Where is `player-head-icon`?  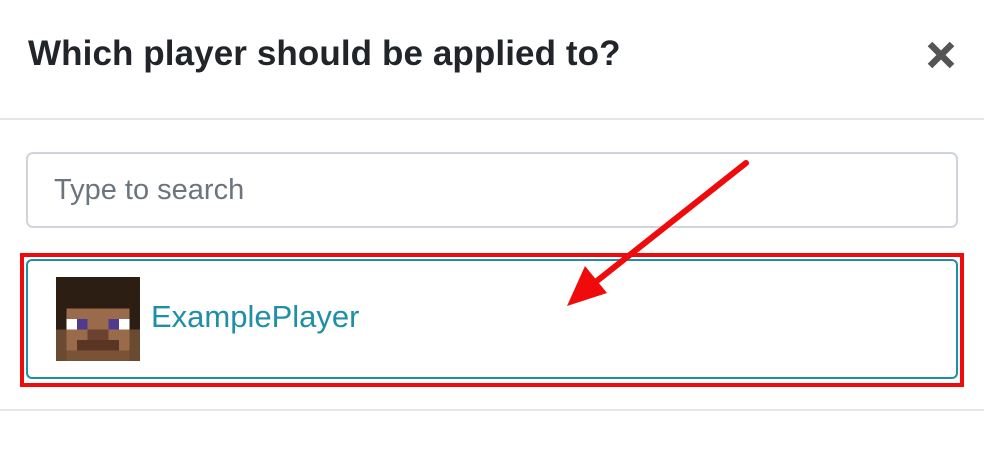 player-head-icon is located at coordinates (98, 319).